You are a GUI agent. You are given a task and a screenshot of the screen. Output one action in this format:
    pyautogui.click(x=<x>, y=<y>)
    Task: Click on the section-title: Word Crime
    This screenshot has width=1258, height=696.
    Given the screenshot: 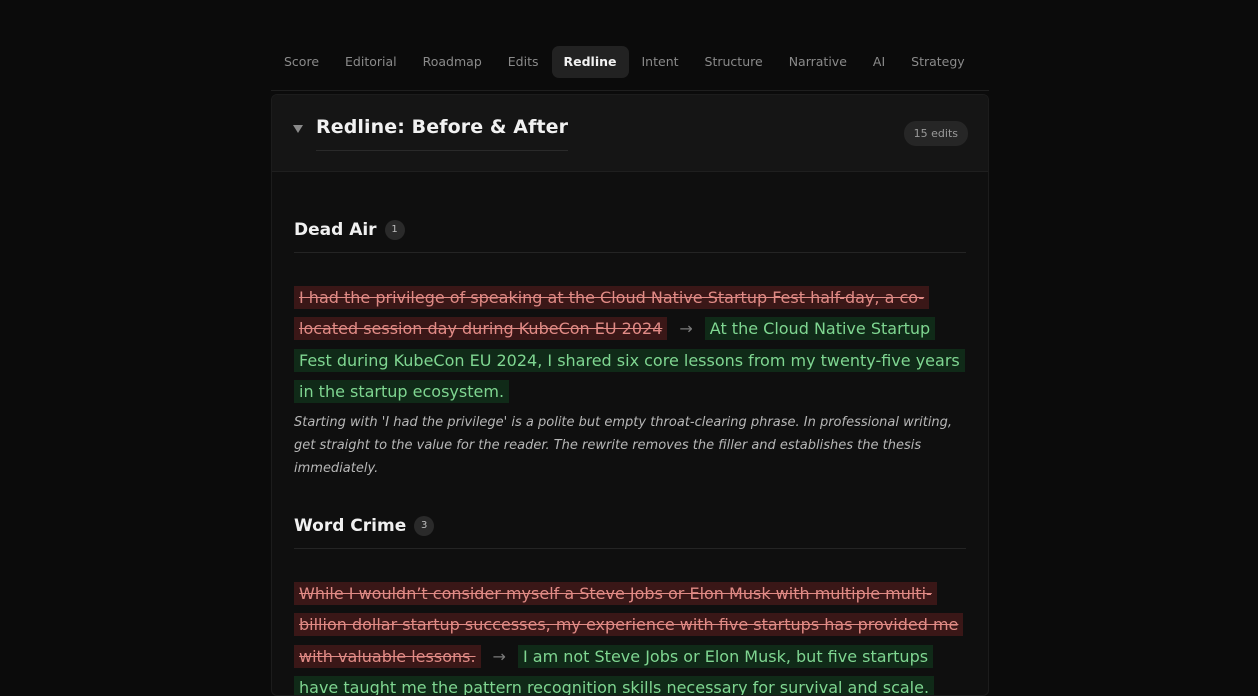 What is the action you would take?
    pyautogui.click(x=350, y=526)
    